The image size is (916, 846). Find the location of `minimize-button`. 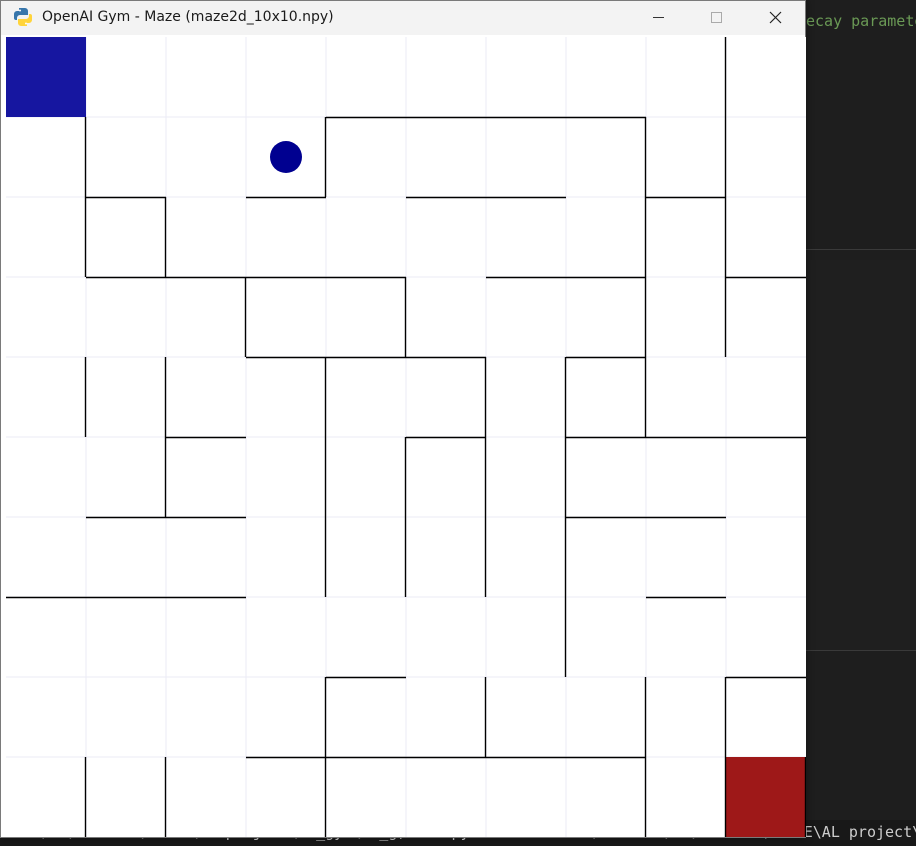

minimize-button is located at coordinates (658, 18).